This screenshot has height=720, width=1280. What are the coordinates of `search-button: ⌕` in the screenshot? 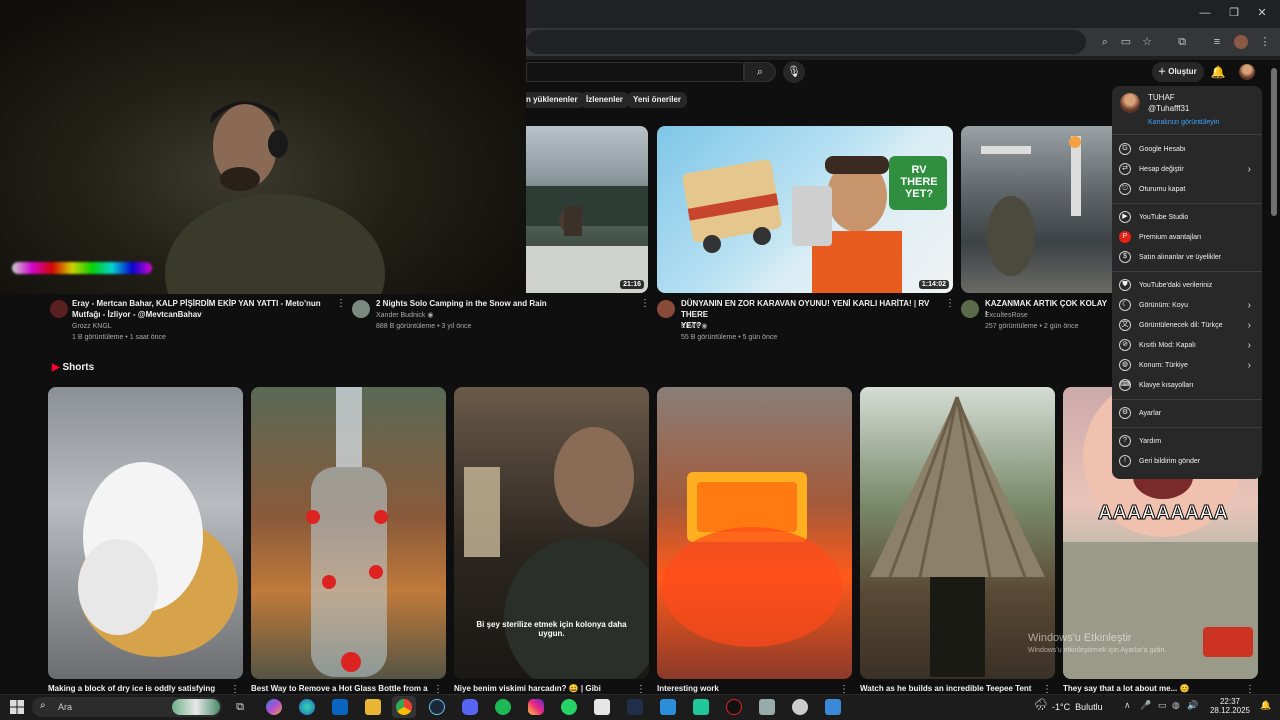 It's located at (760, 72).